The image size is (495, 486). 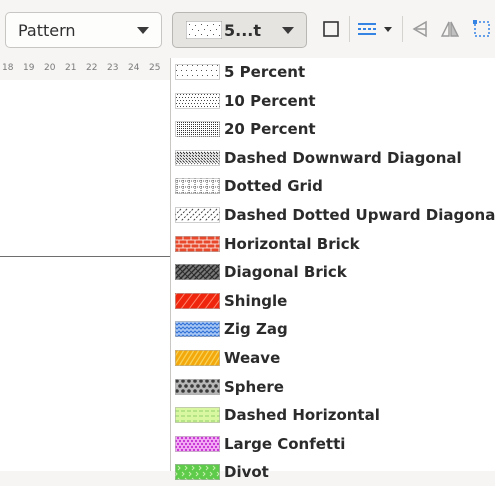 What do you see at coordinates (134, 68) in the screenshot?
I see `ruler-tick: 24` at bounding box center [134, 68].